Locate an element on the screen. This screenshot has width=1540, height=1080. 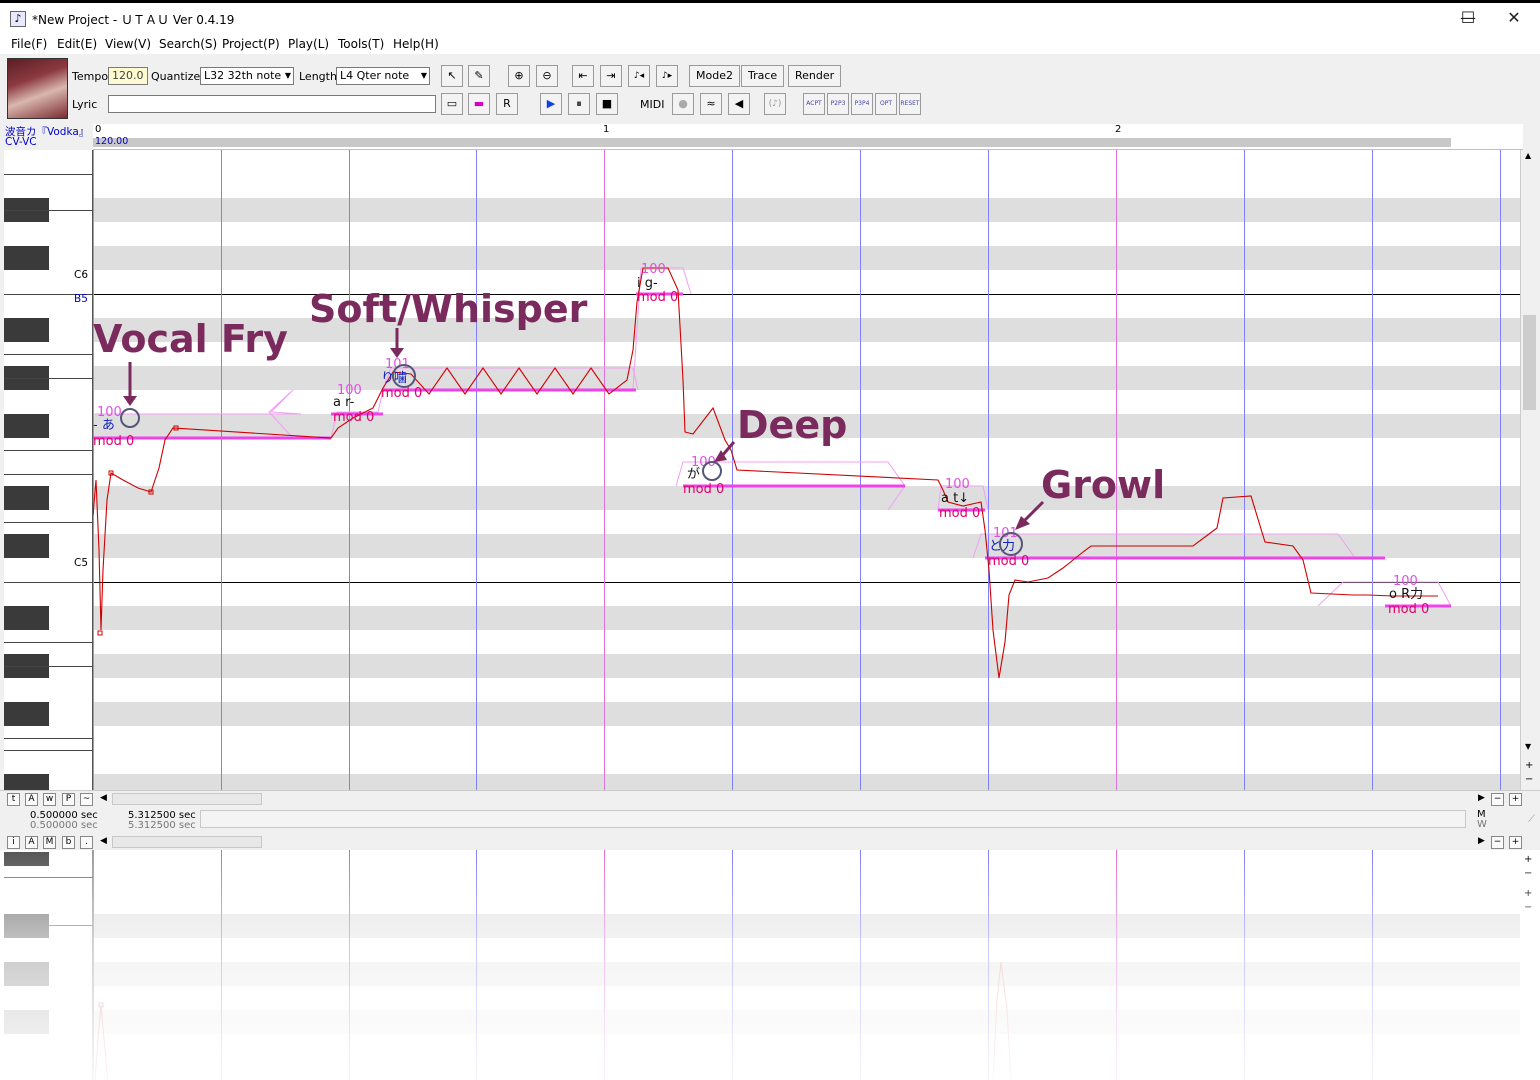
menu-project: Project(P) is located at coordinates (251, 44).